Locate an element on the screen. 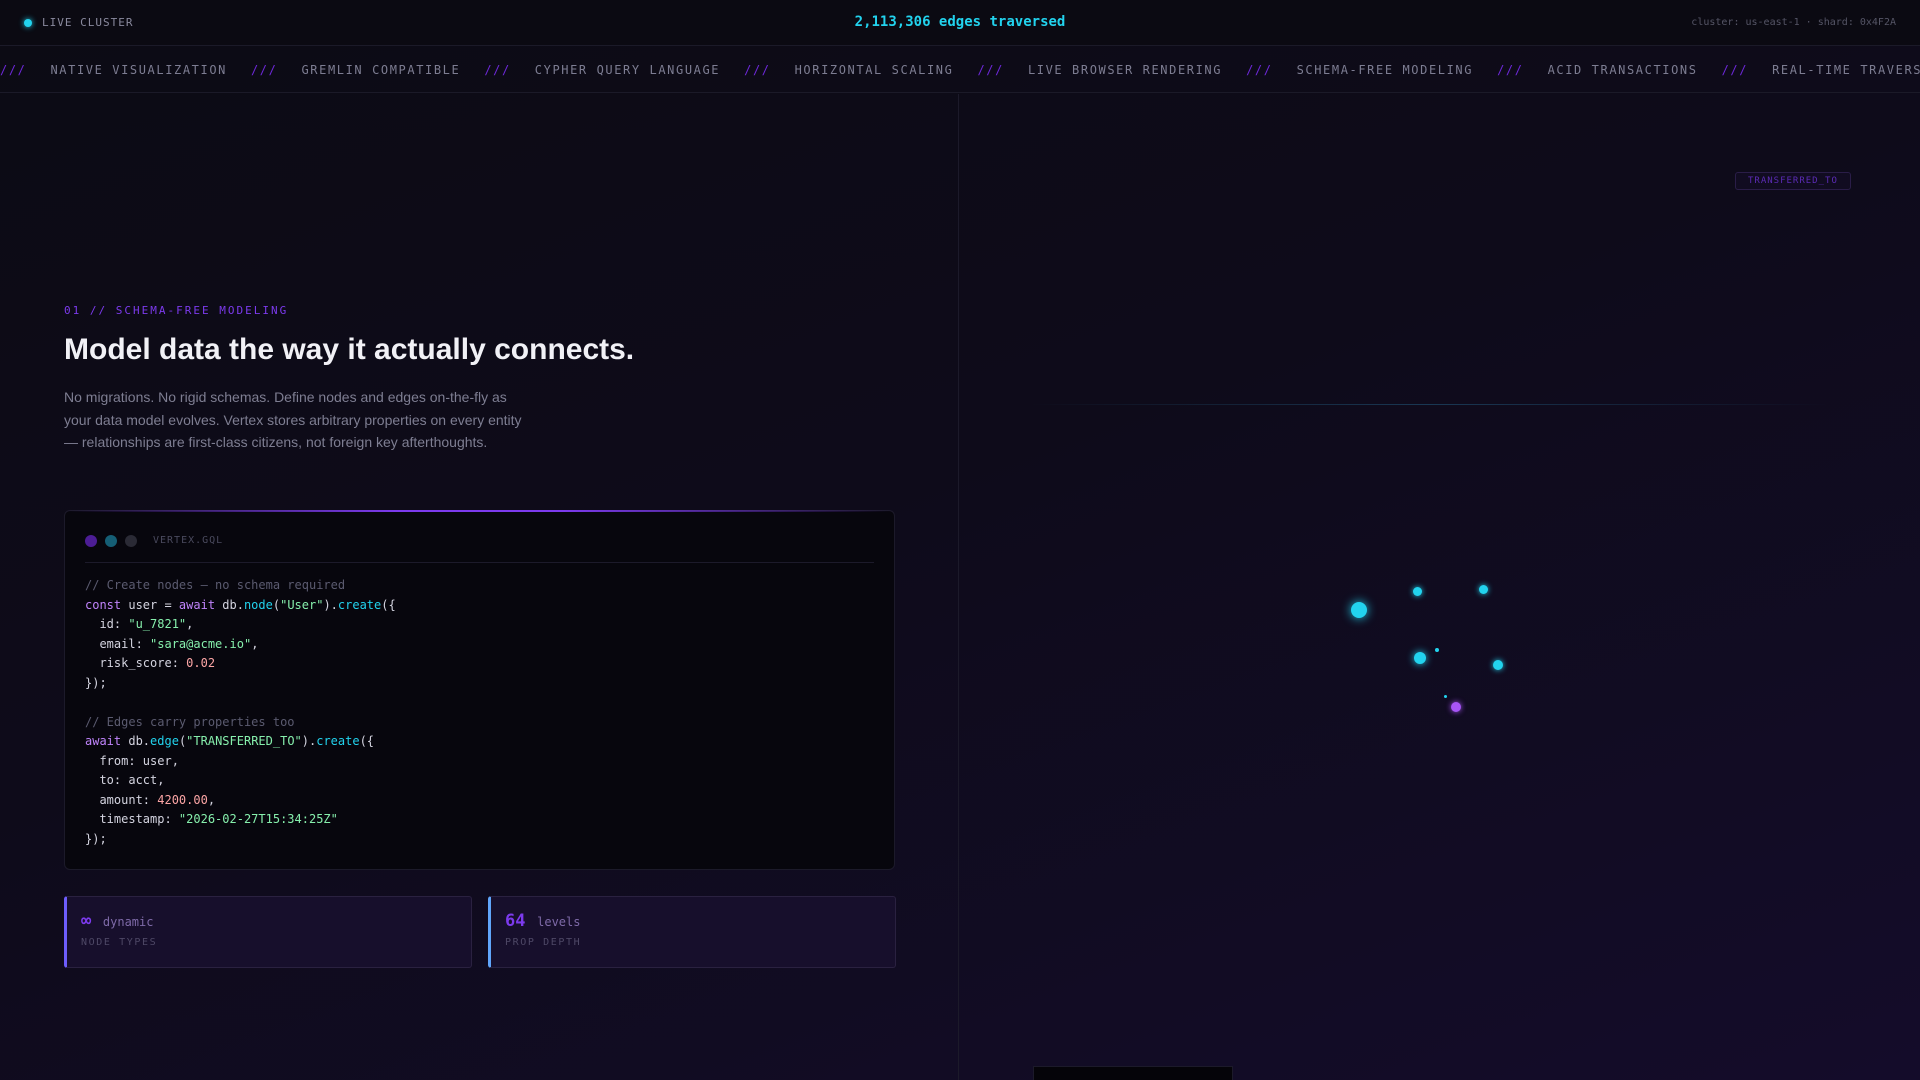 The width and height of the screenshot is (1920, 1080). live-cluster-indicator: LIVE CLUSTER is located at coordinates (78, 22).